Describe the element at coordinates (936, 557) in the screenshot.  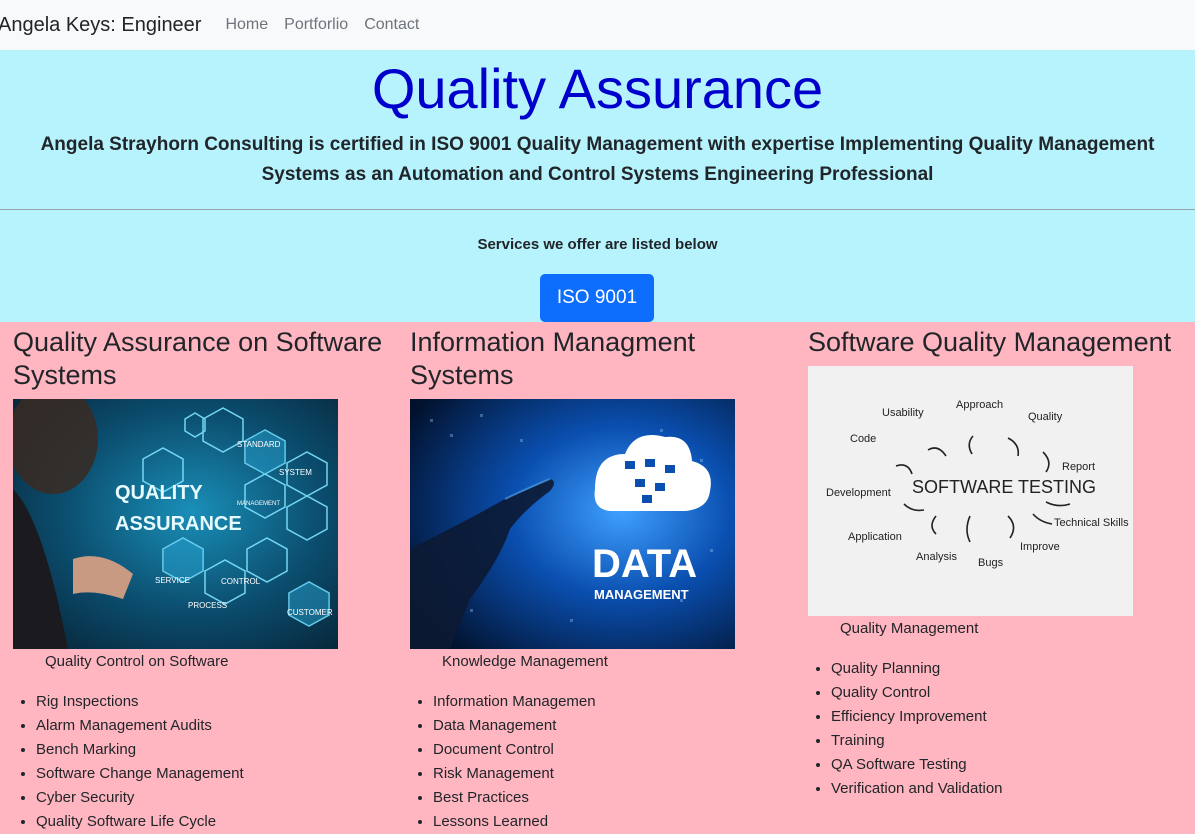
I see `svg-text: Analysis` at that location.